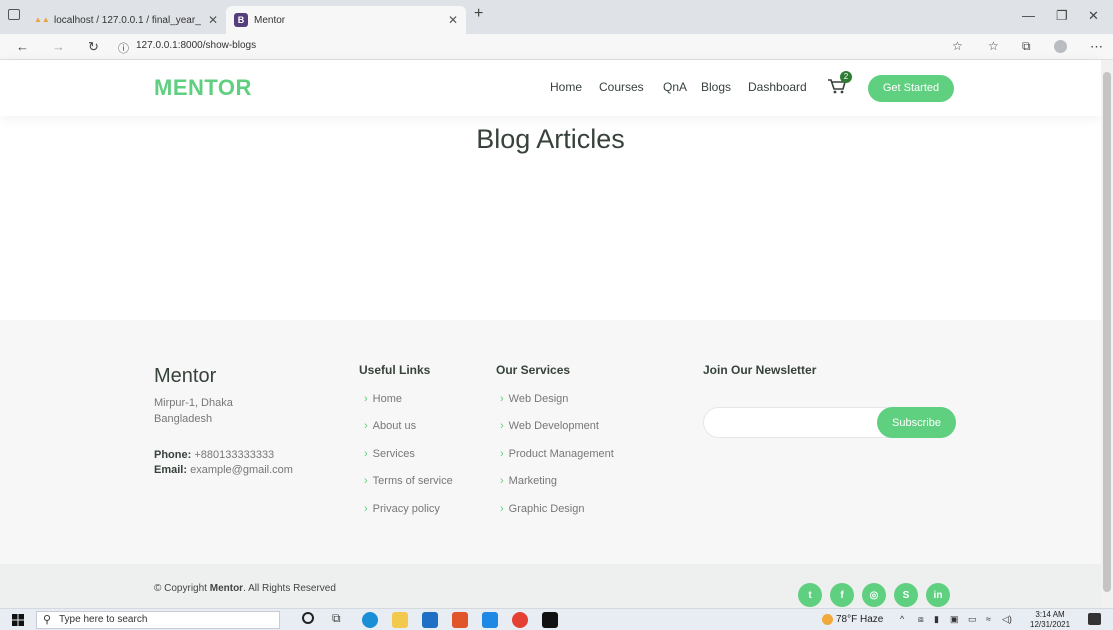 The height and width of the screenshot is (630, 1113). Describe the element at coordinates (534, 399) in the screenshot. I see `service-web-design: › Web Design` at that location.